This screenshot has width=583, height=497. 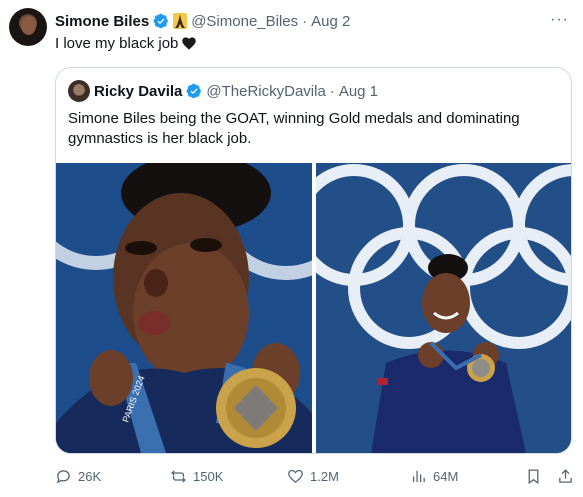 What do you see at coordinates (244, 21) in the screenshot?
I see `author-handle: @Simone_Biles` at bounding box center [244, 21].